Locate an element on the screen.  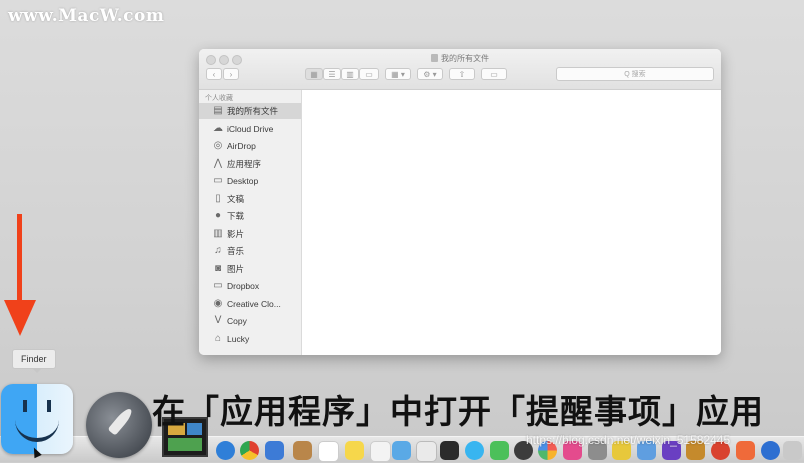
sidebar-item-label: Desktop is located at coordinates (243, 181).